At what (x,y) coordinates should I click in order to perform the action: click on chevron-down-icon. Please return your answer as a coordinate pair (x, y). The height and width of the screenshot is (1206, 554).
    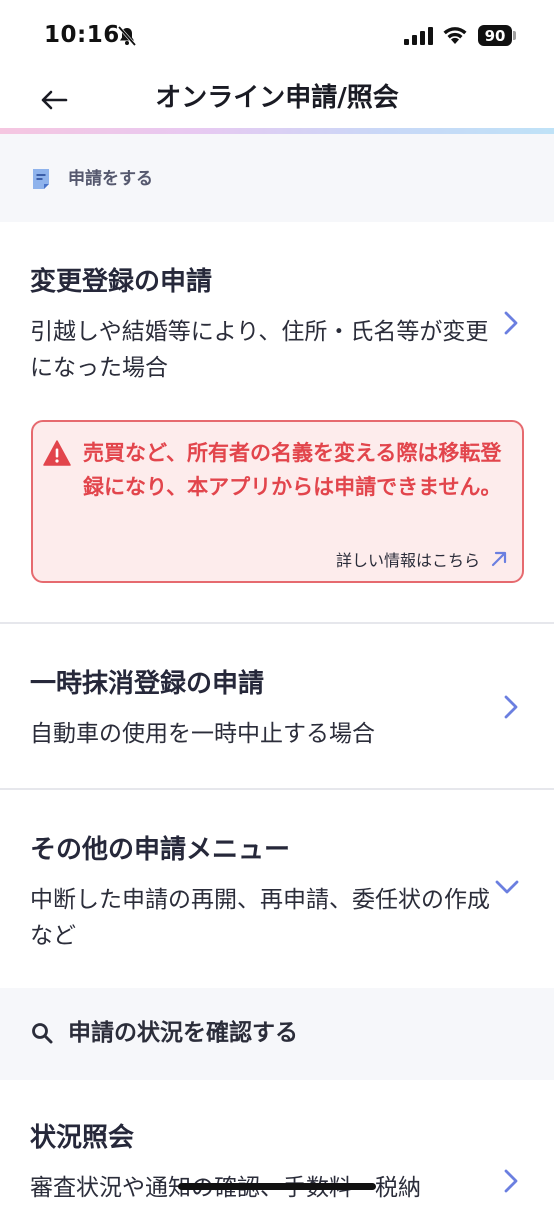
    Looking at the image, I should click on (507, 887).